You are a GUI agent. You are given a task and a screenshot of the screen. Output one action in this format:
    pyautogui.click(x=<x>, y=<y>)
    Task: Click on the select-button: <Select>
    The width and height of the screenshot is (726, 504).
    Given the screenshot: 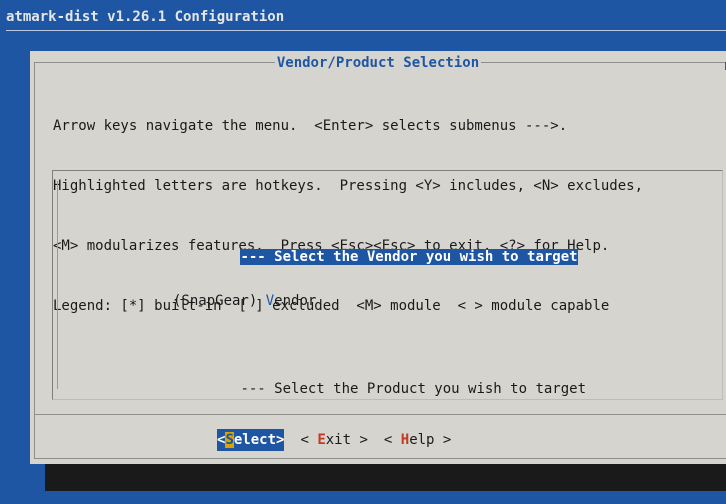 What is the action you would take?
    pyautogui.click(x=251, y=440)
    